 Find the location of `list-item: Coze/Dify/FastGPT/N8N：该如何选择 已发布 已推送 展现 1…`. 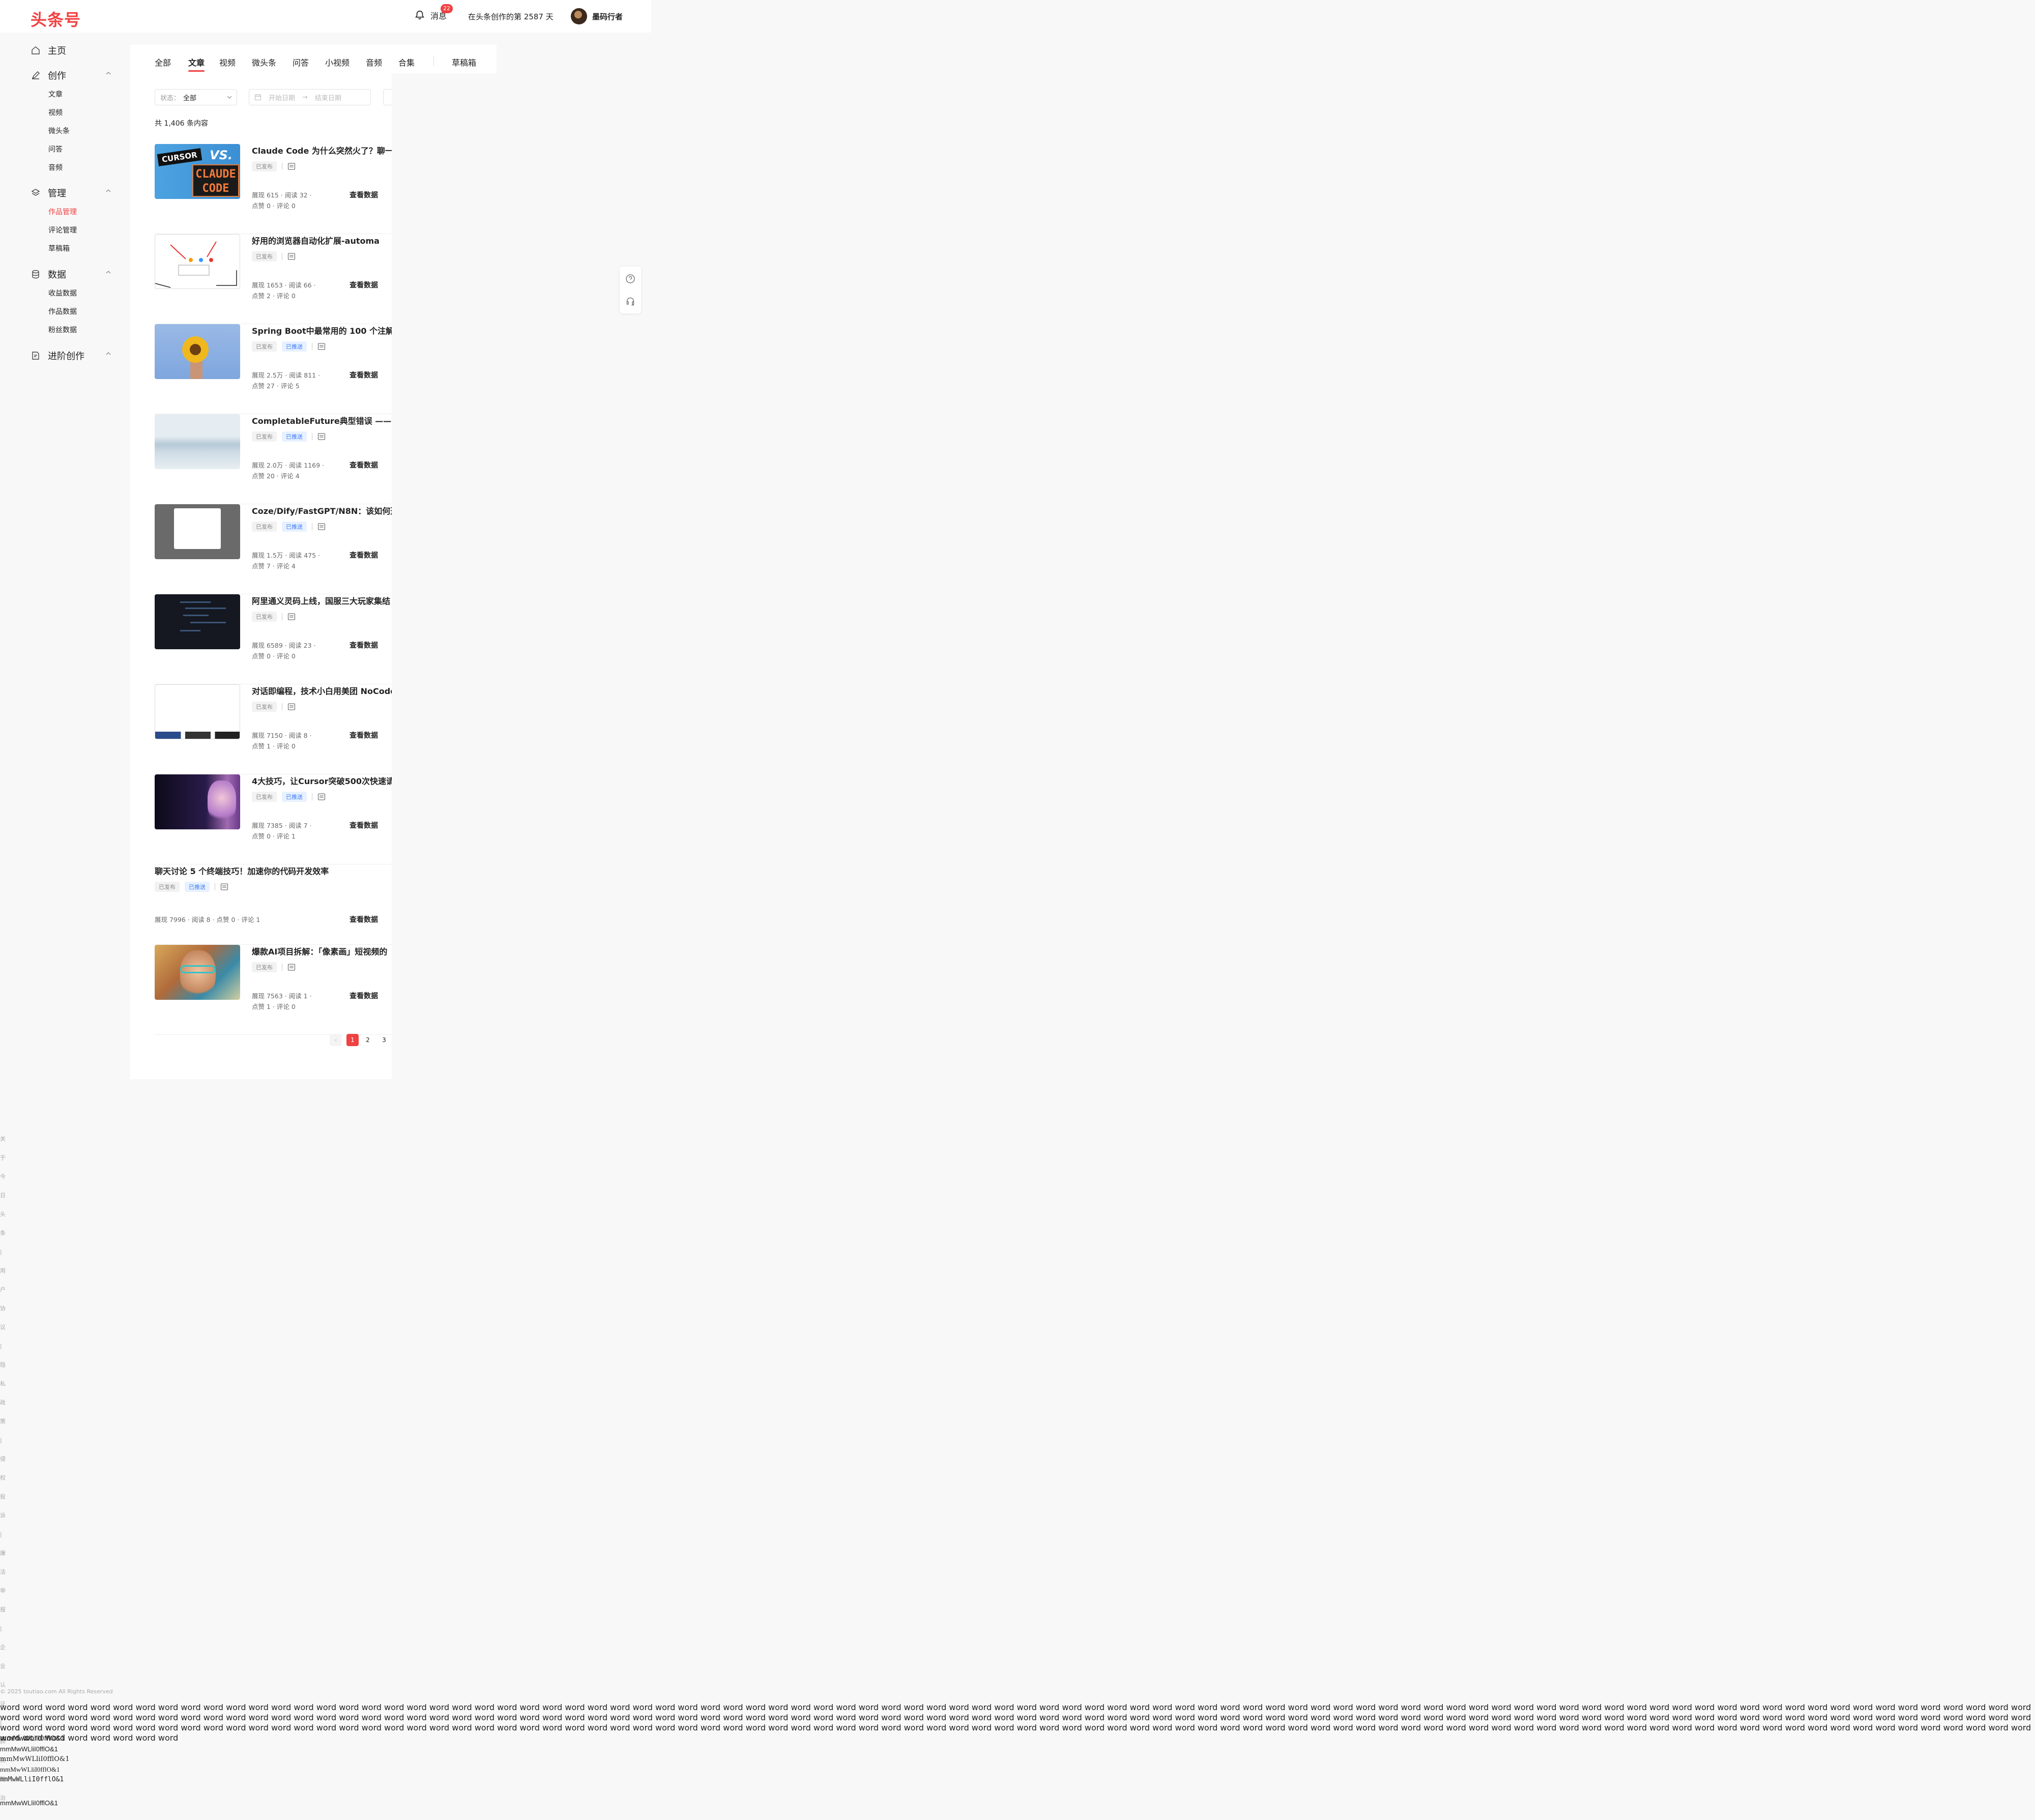

list-item: Coze/Dify/FastGPT/N8N：该如何选择 已发布 已推送 展现 1… is located at coordinates (274, 549).